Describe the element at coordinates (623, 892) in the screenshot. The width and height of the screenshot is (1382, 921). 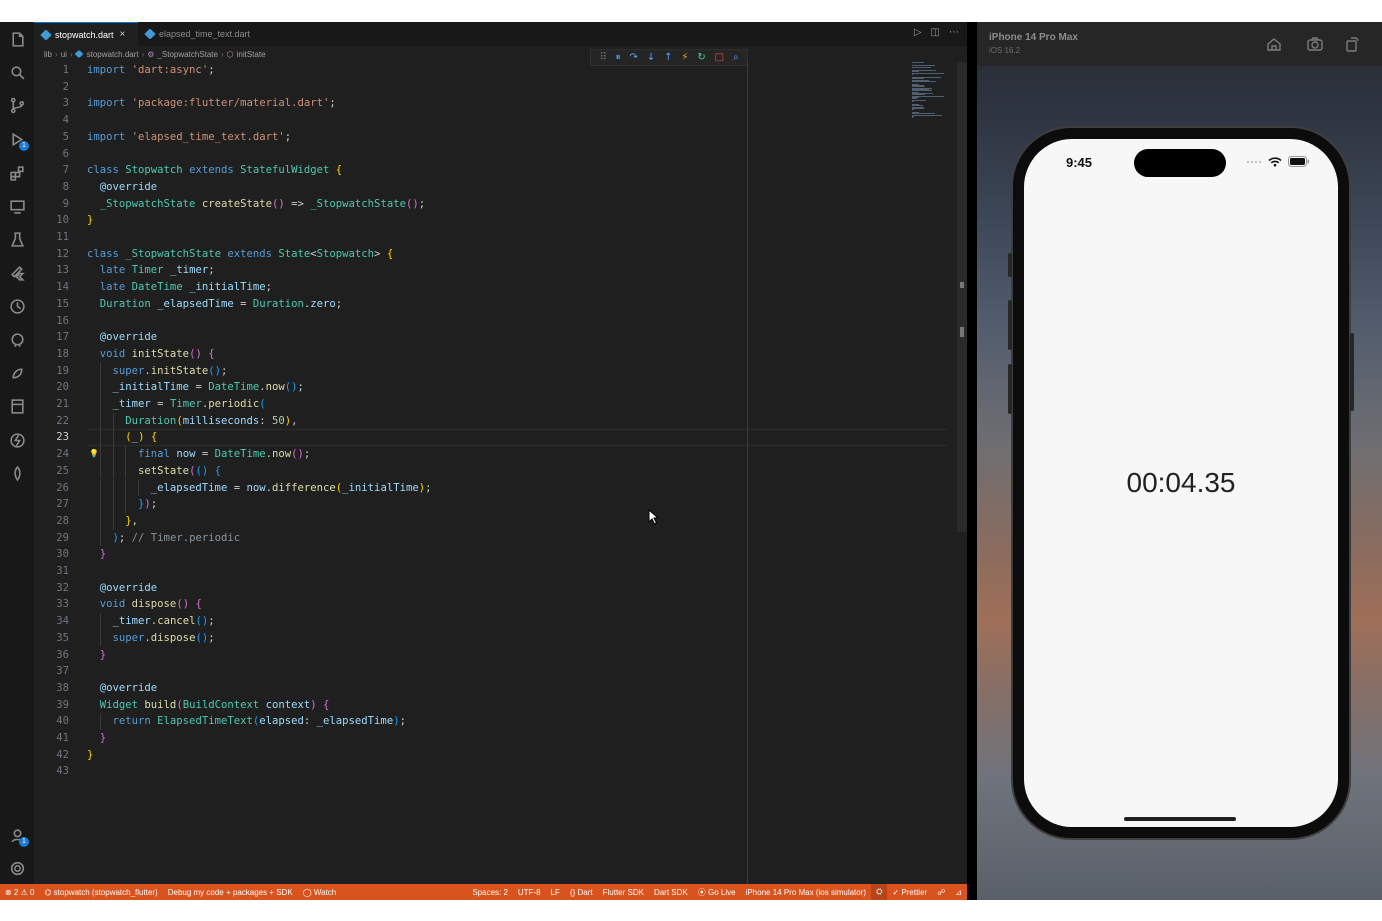
I see `flutter-sdk: Flutter SDK` at that location.